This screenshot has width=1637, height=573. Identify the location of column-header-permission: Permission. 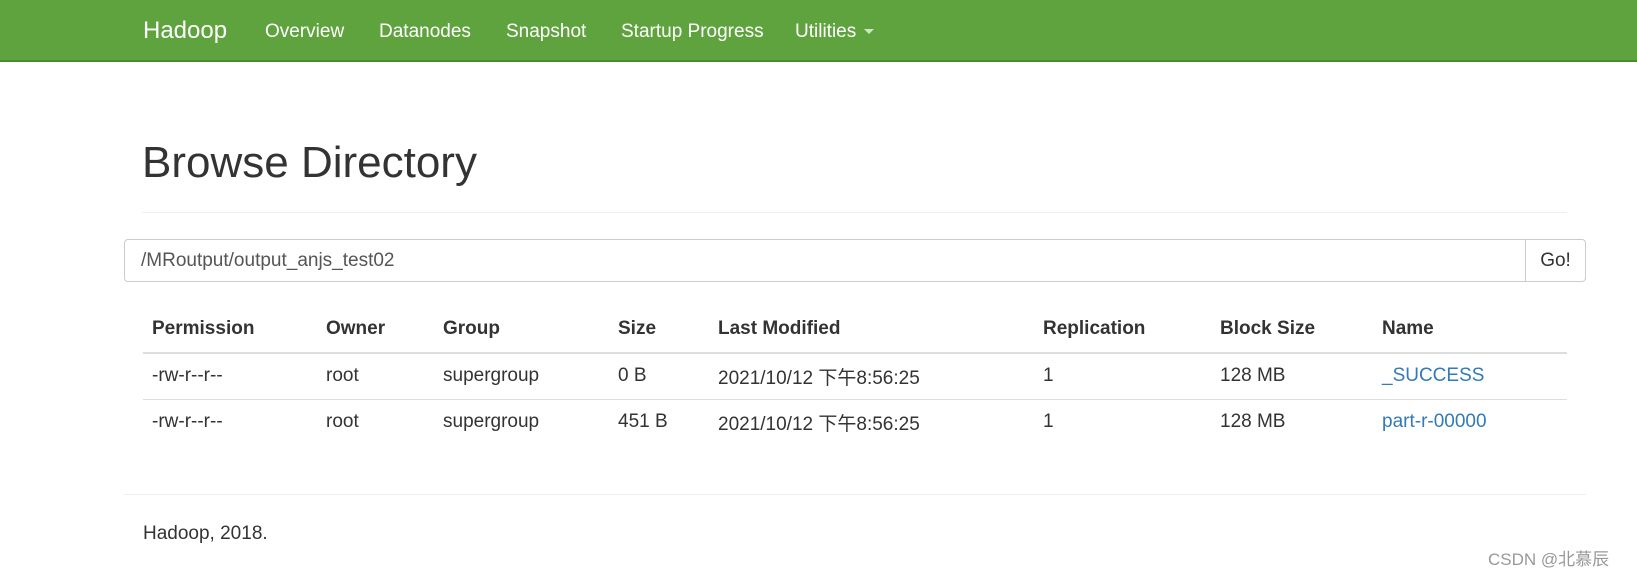
(230, 330).